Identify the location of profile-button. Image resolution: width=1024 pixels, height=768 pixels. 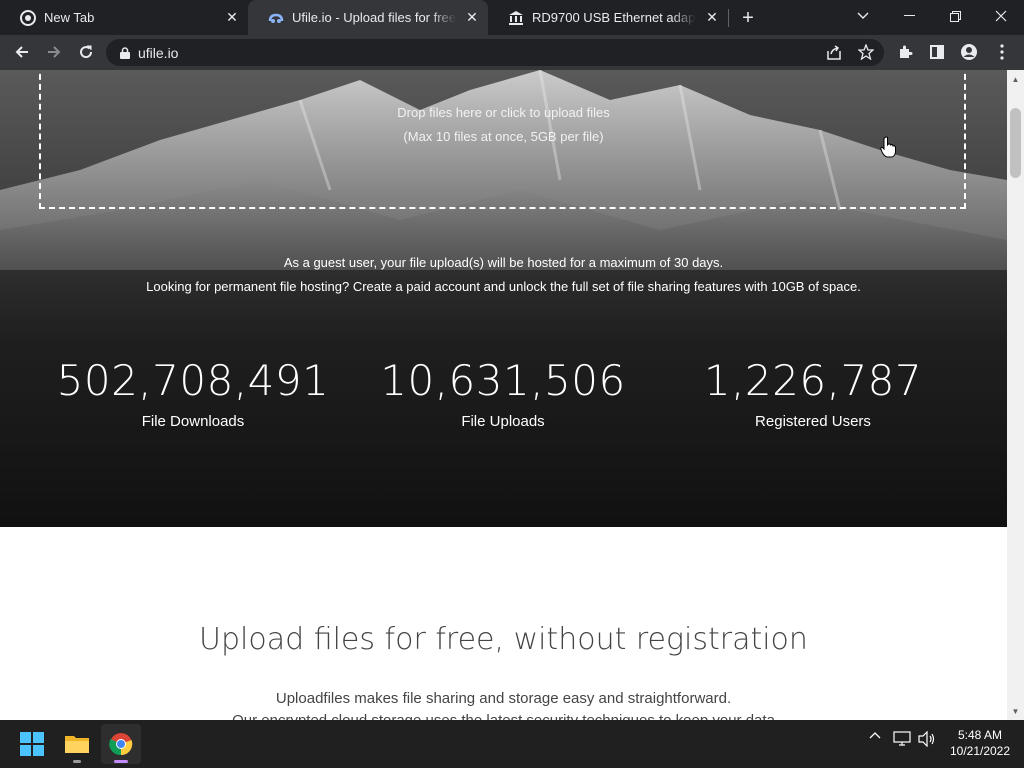
(969, 52).